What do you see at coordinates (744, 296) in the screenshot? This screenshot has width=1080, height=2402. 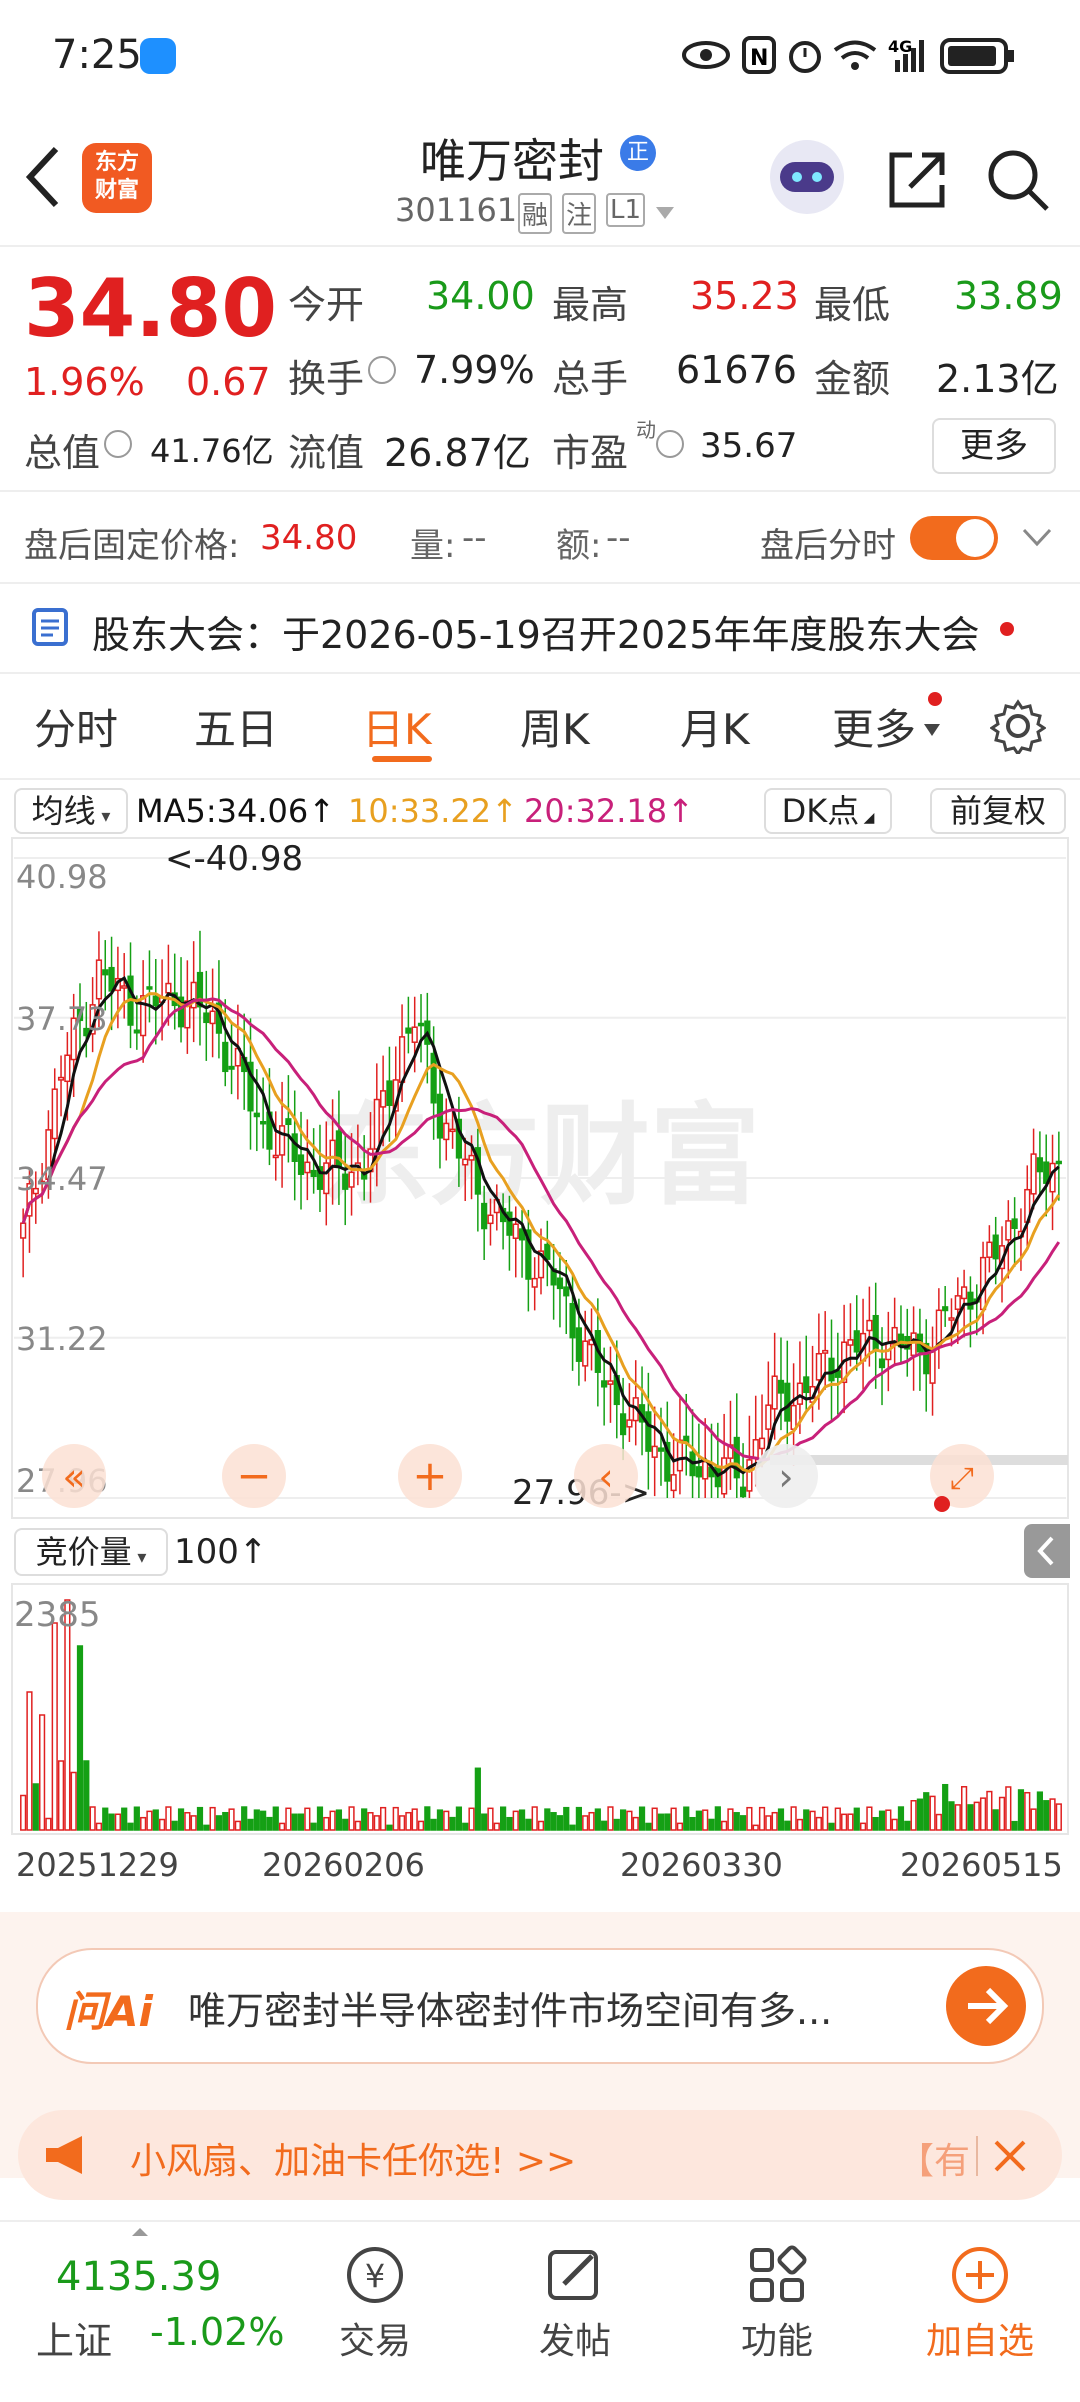 I see `high-value: 35.23` at bounding box center [744, 296].